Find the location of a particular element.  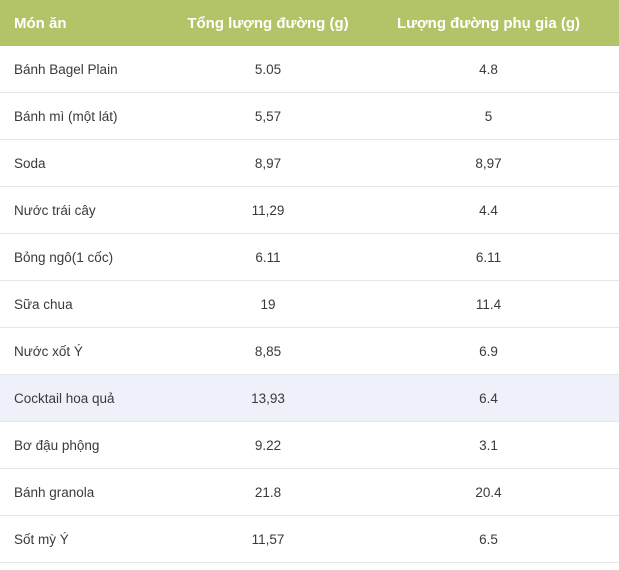

cell-total-sugar: 8,97 is located at coordinates (268, 163).